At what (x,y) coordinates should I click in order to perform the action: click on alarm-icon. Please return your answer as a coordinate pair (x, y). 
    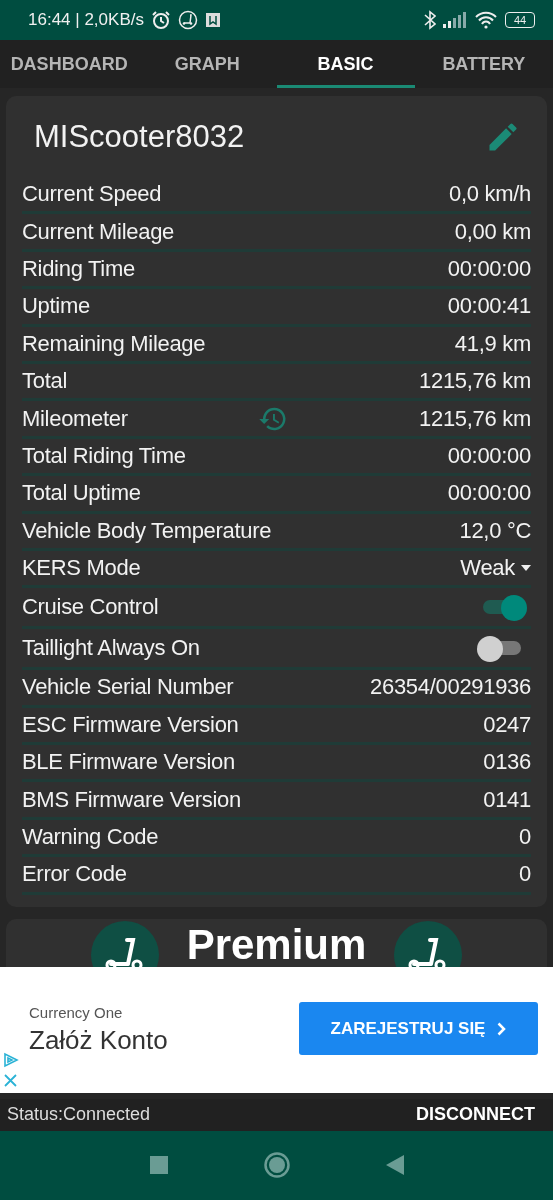
    Looking at the image, I should click on (160, 20).